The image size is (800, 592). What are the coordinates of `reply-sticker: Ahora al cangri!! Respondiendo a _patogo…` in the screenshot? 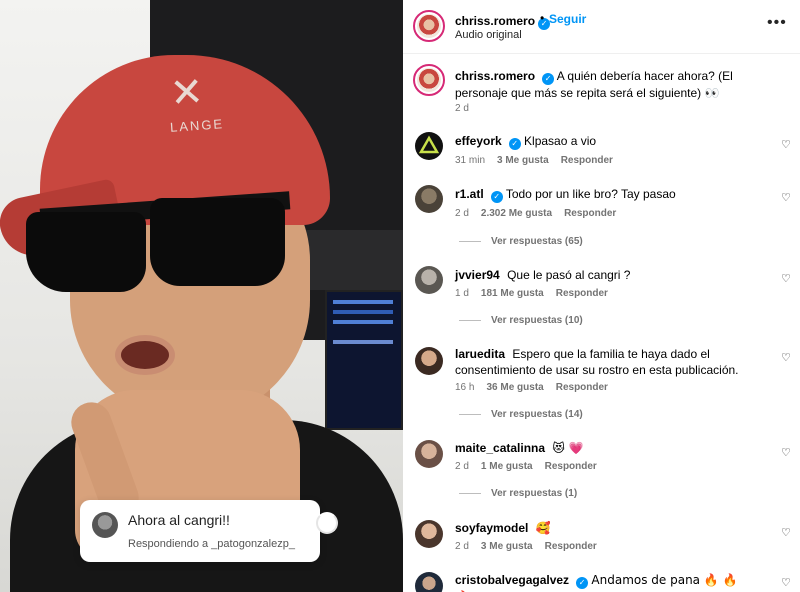 It's located at (209, 531).